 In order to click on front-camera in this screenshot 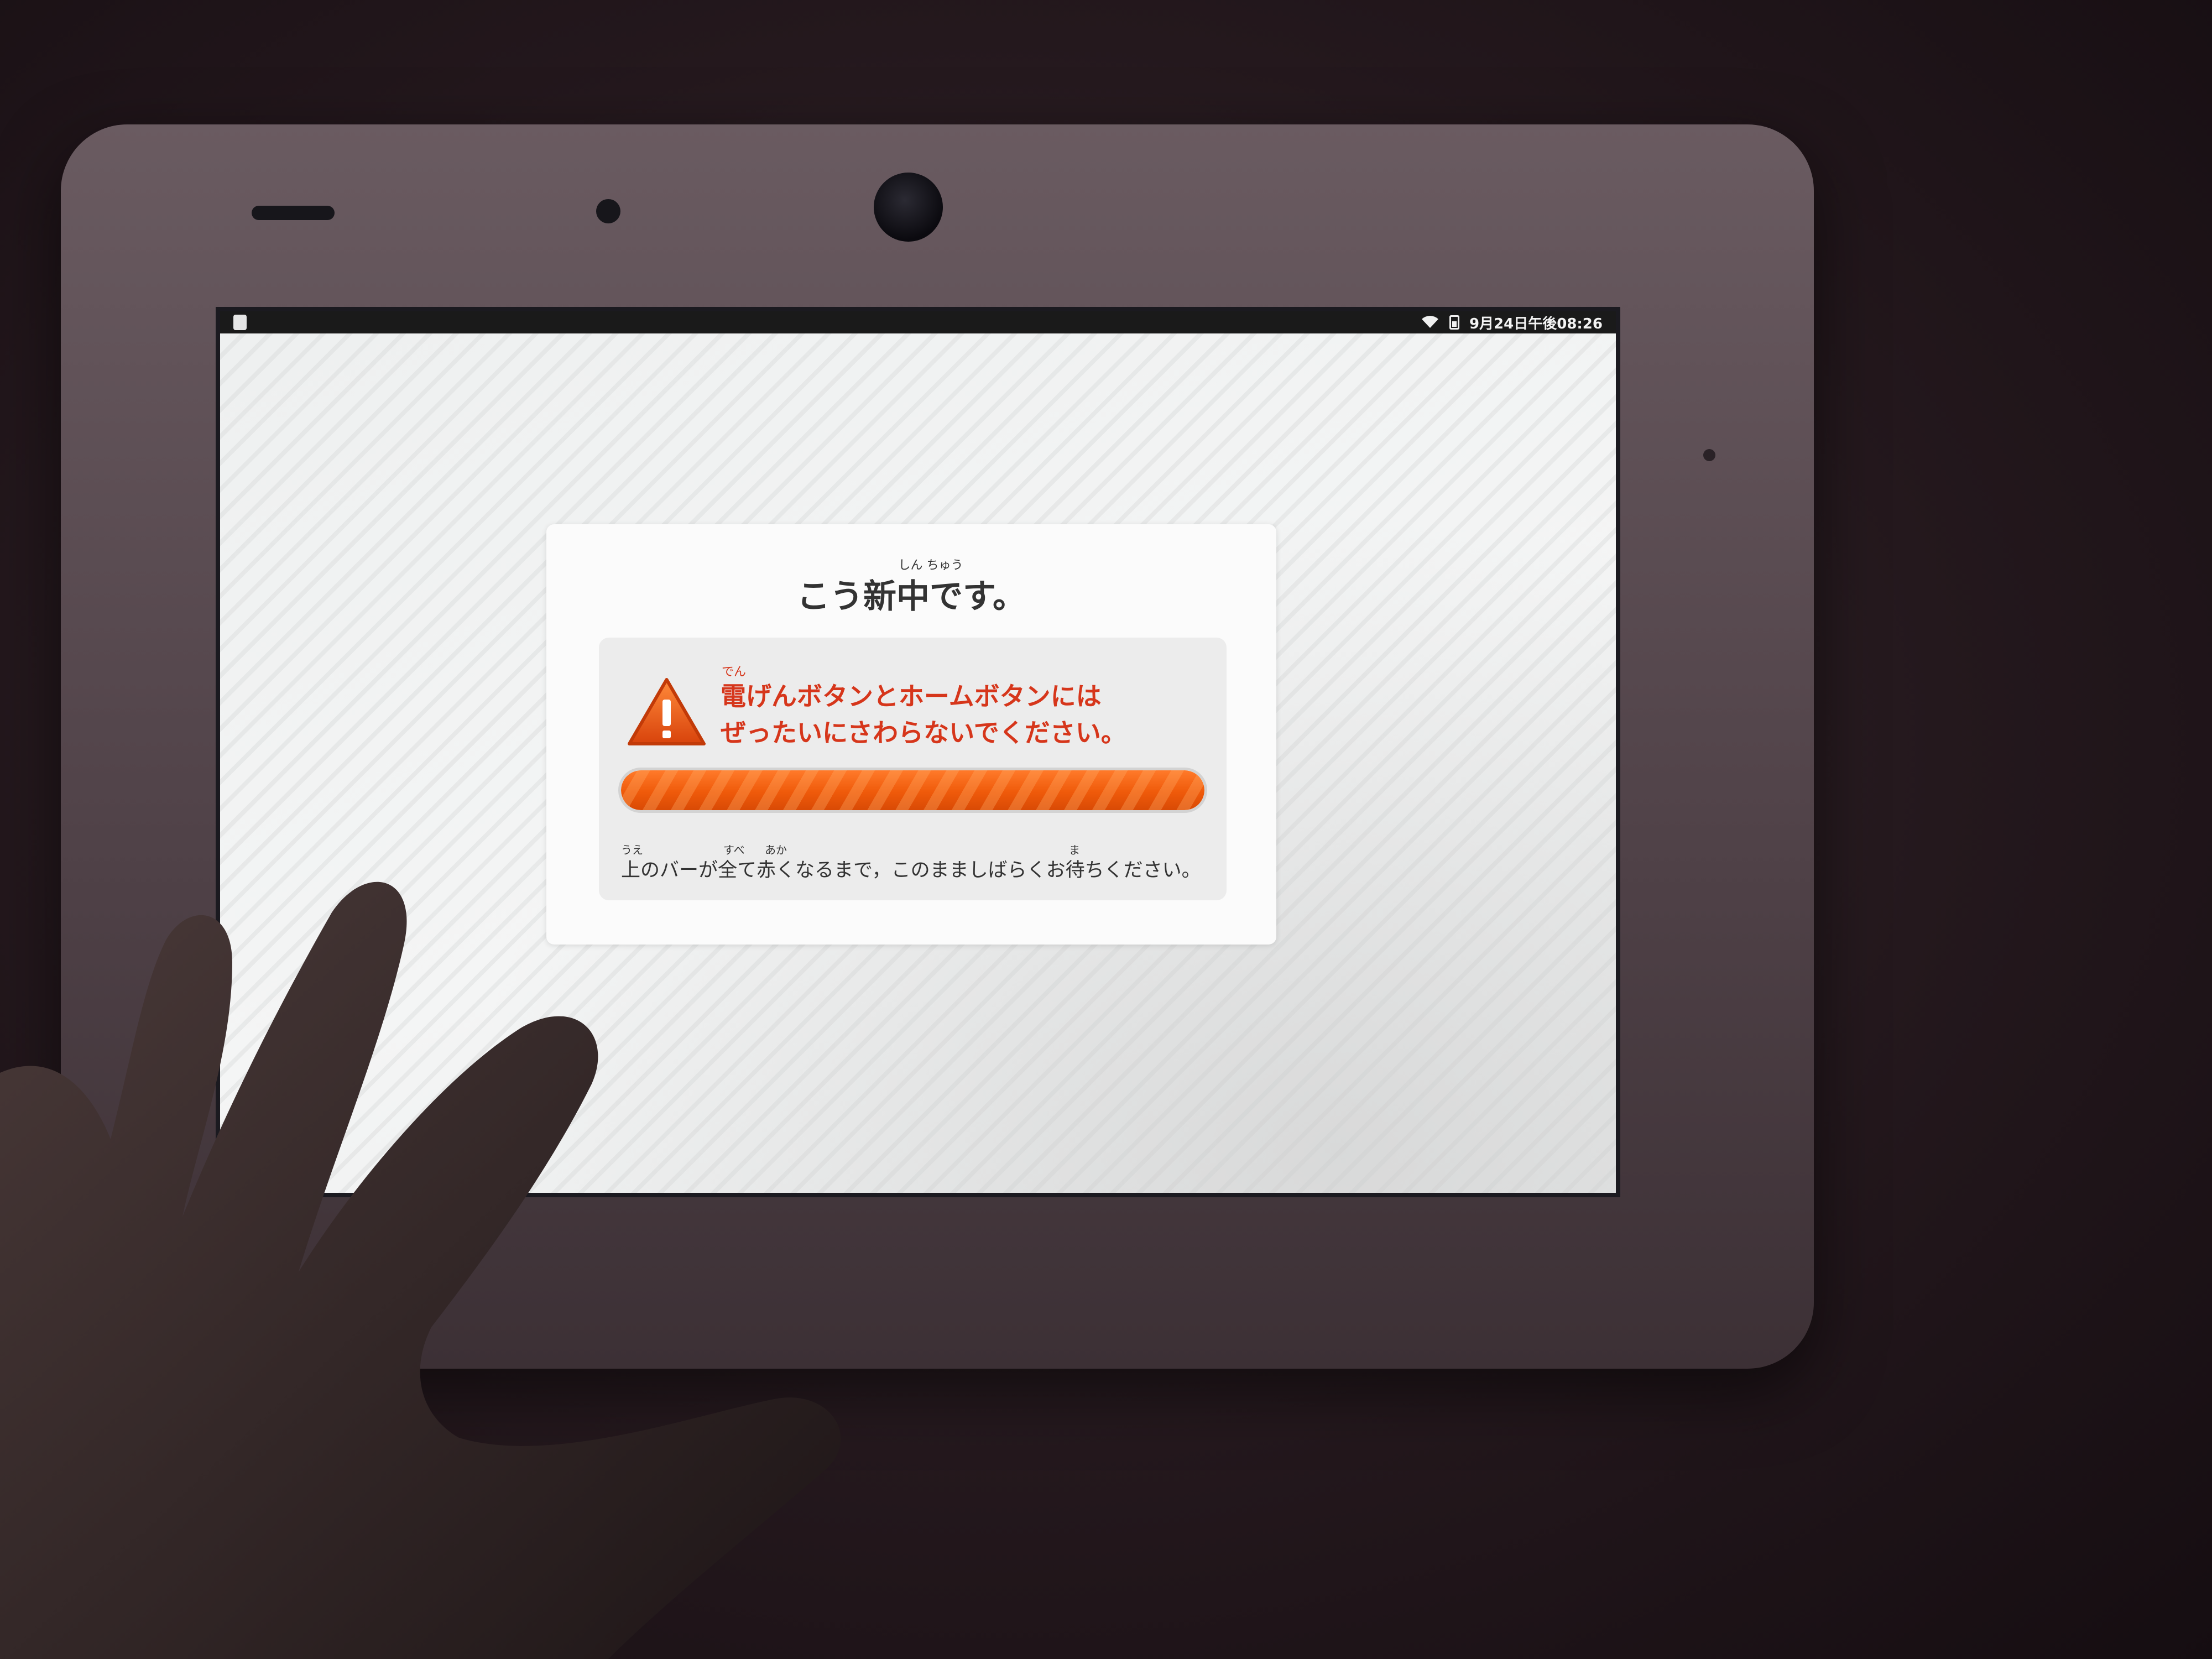, I will do `click(909, 207)`.